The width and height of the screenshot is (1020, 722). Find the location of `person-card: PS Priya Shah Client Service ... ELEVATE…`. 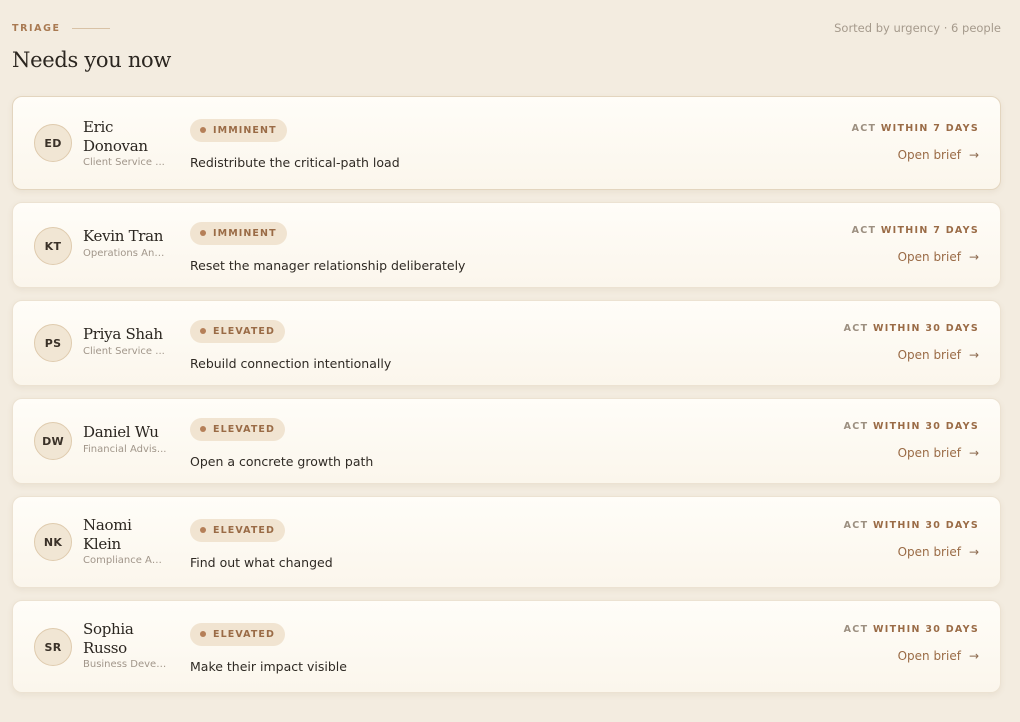

person-card: PS Priya Shah Client Service ... ELEVATE… is located at coordinates (506, 343).